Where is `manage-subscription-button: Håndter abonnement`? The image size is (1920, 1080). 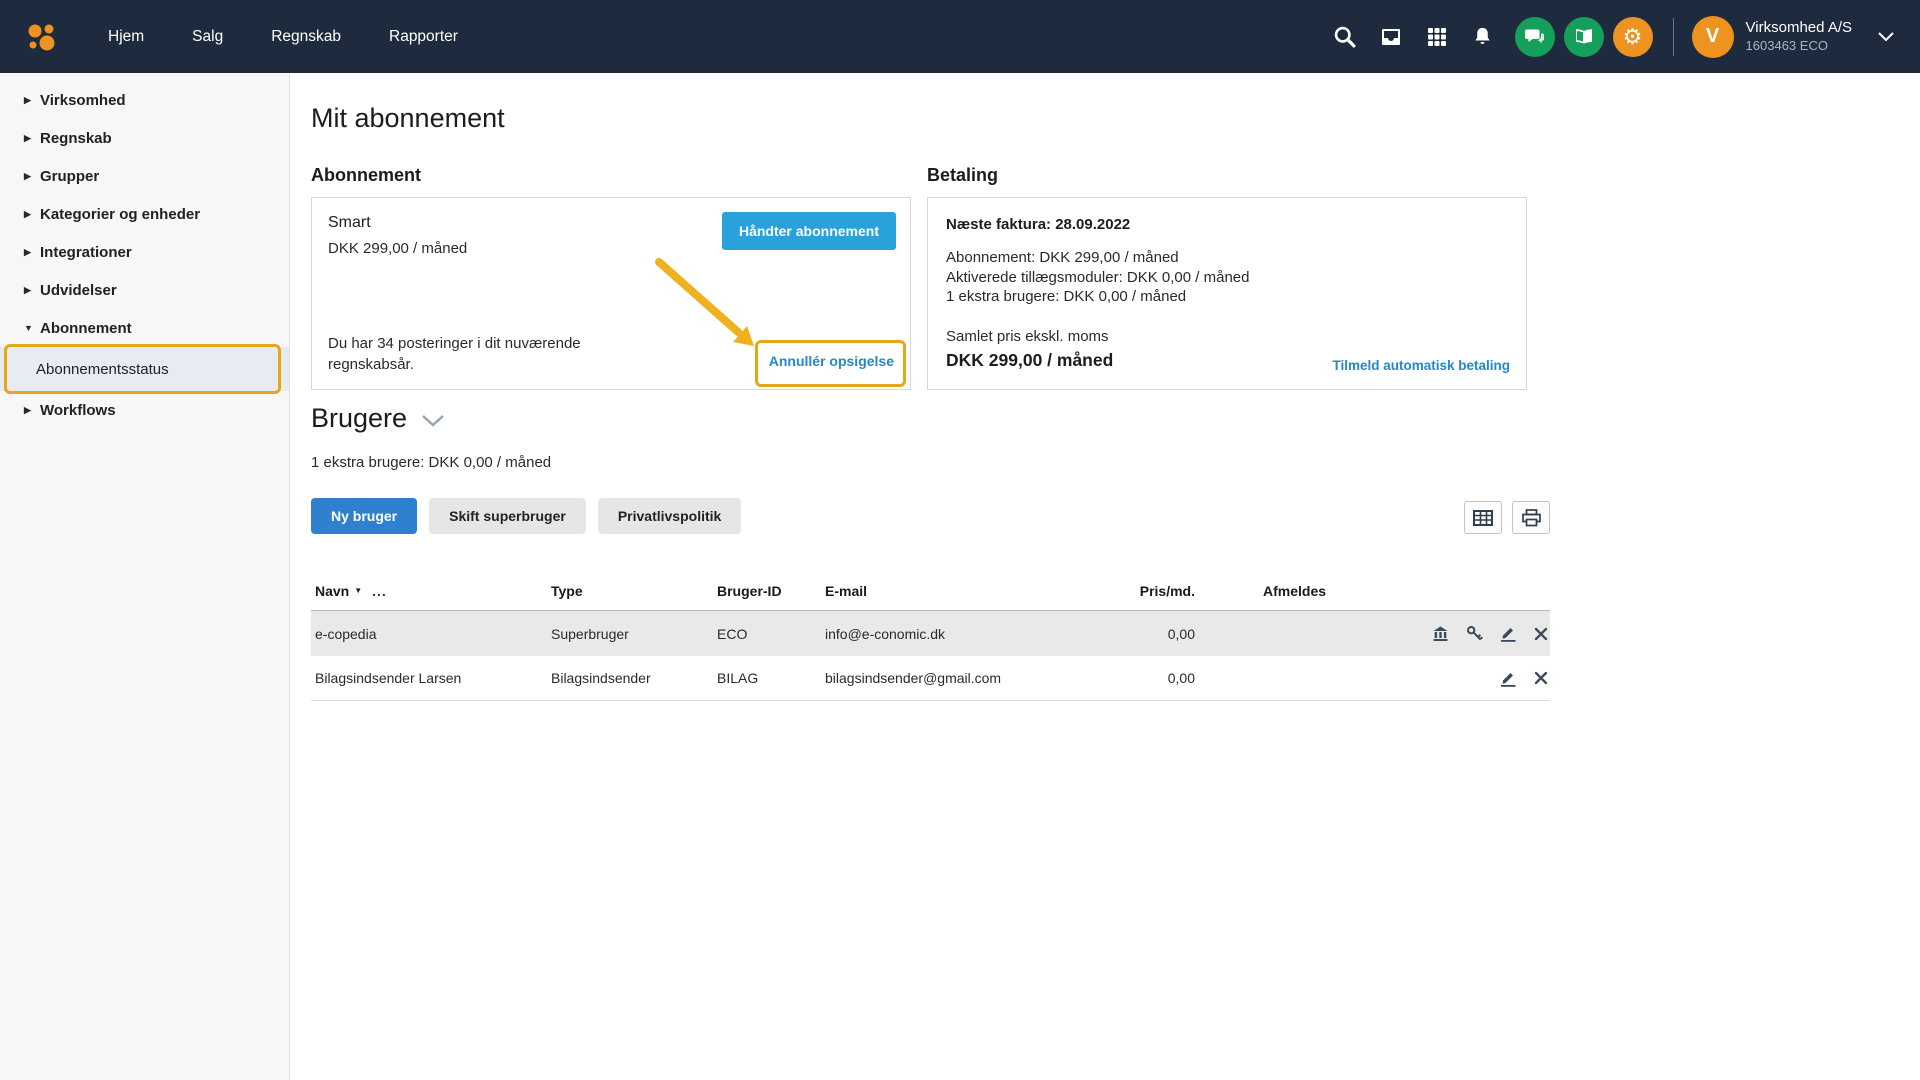 manage-subscription-button: Håndter abonnement is located at coordinates (808, 231).